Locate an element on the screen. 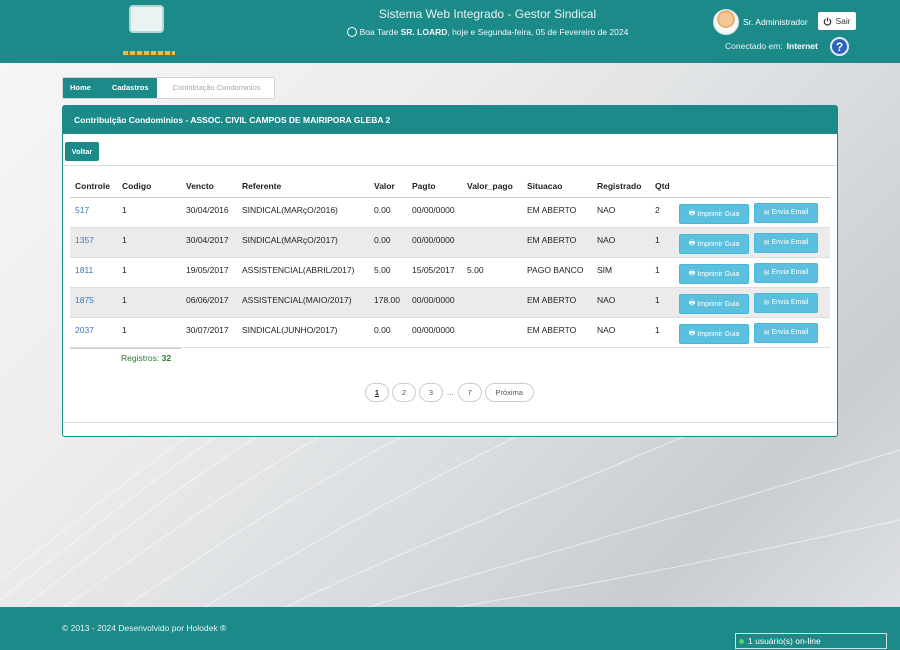 The width and height of the screenshot is (900, 650). user-name: Sr. Administrador is located at coordinates (775, 22).